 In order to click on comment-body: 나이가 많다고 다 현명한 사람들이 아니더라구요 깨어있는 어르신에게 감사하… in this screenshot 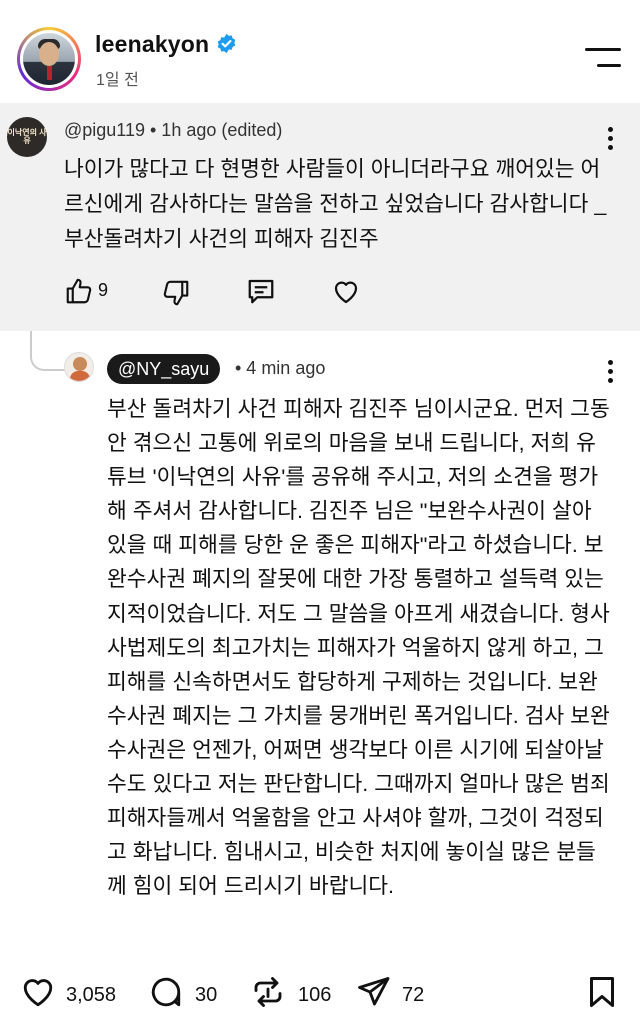, I will do `click(335, 204)`.